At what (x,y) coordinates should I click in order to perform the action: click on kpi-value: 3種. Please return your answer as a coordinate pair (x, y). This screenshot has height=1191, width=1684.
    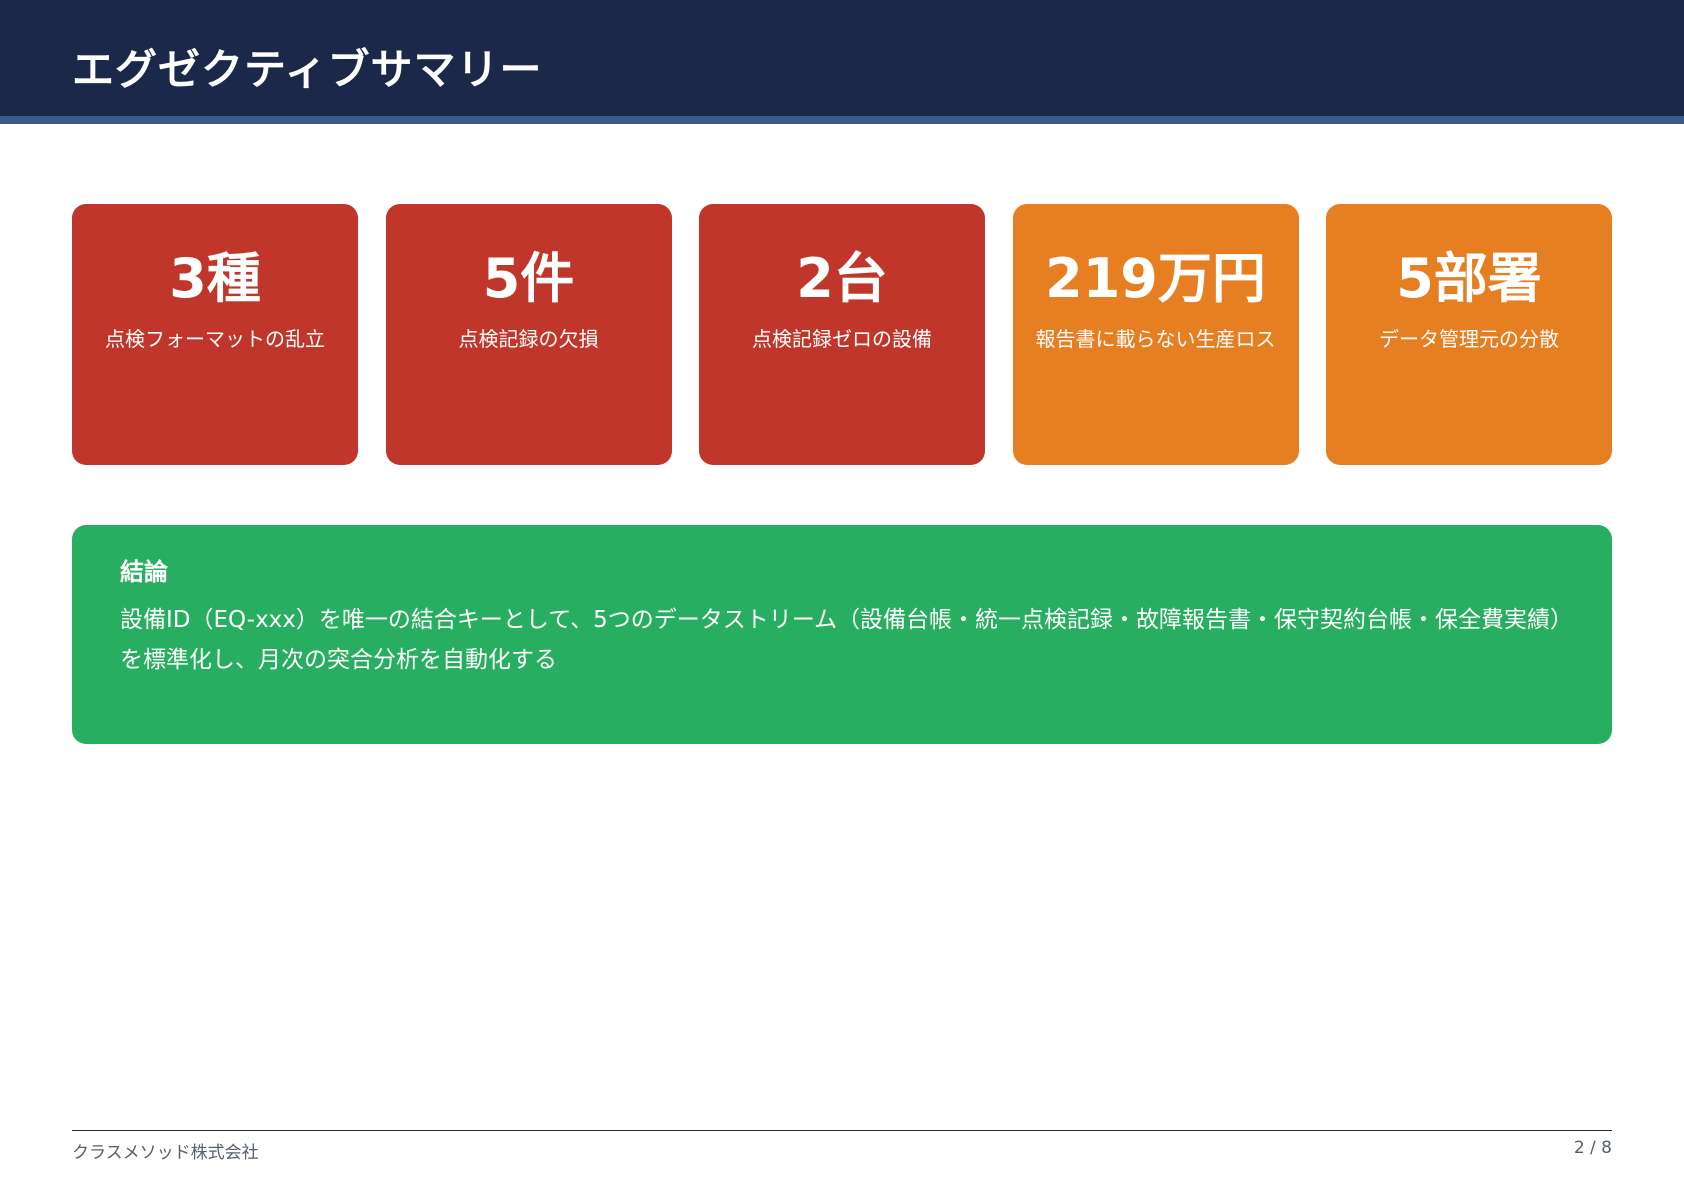
    Looking at the image, I should click on (215, 278).